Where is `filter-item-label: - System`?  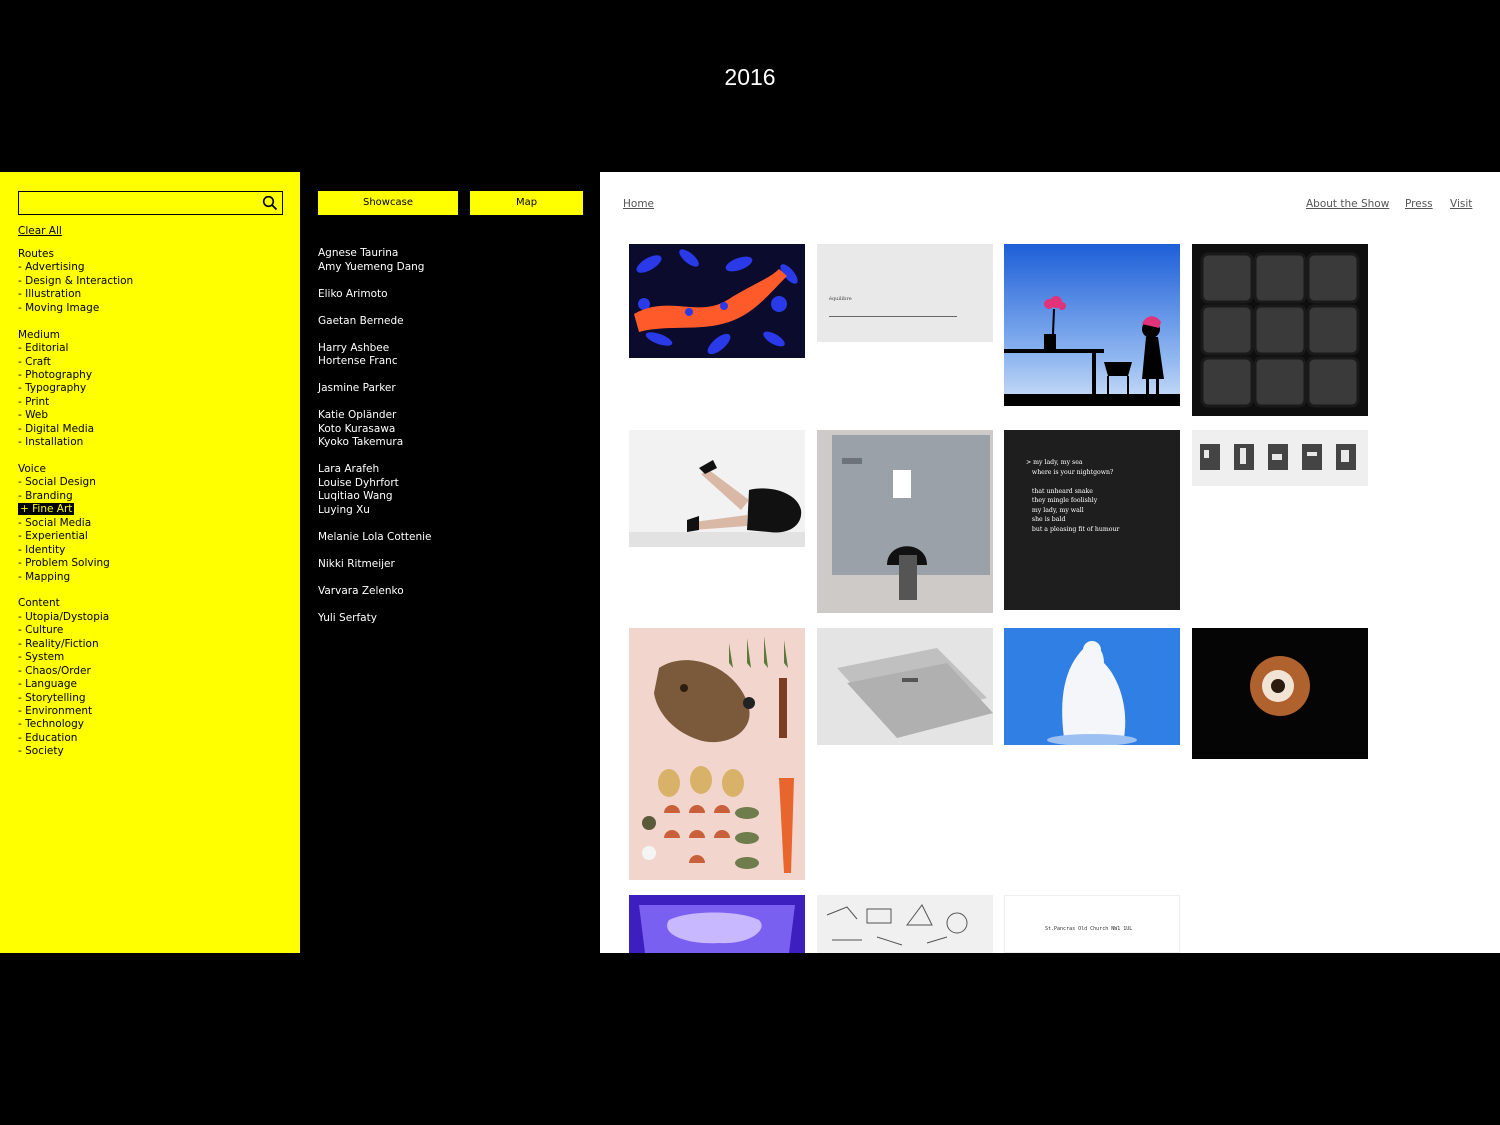 filter-item-label: - System is located at coordinates (41, 657).